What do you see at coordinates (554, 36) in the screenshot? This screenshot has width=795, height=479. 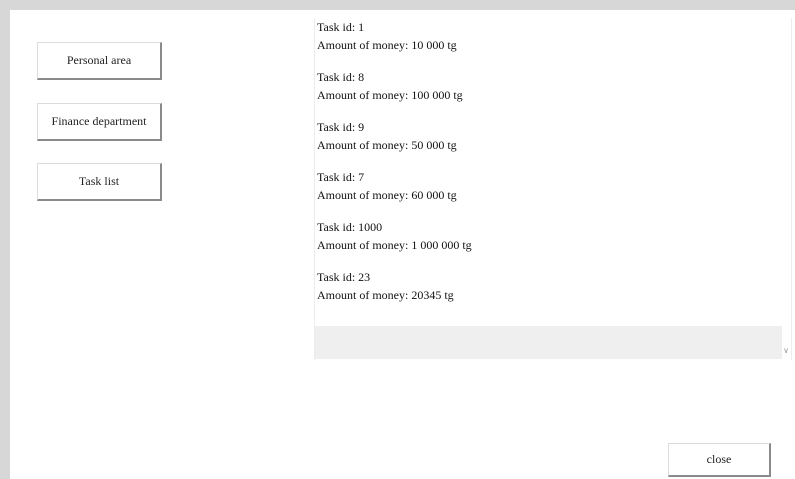 I see `task-item: Task id: 1 Amount of money: 10 000 tg` at bounding box center [554, 36].